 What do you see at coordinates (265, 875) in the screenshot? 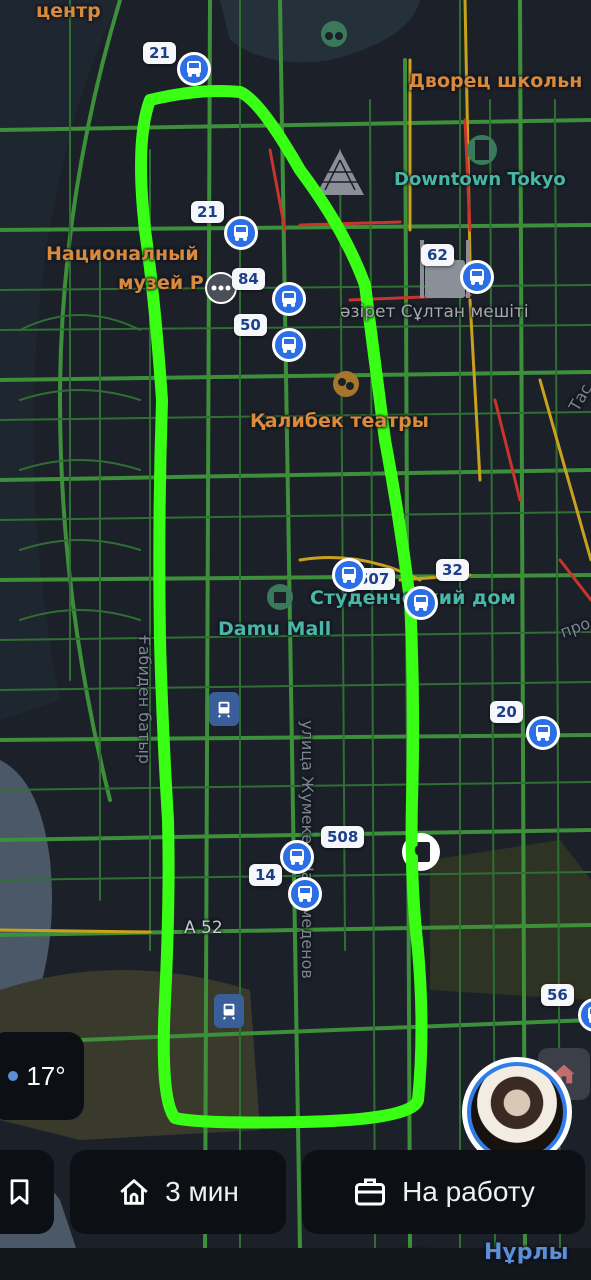
I see `route-tag: 14` at bounding box center [265, 875].